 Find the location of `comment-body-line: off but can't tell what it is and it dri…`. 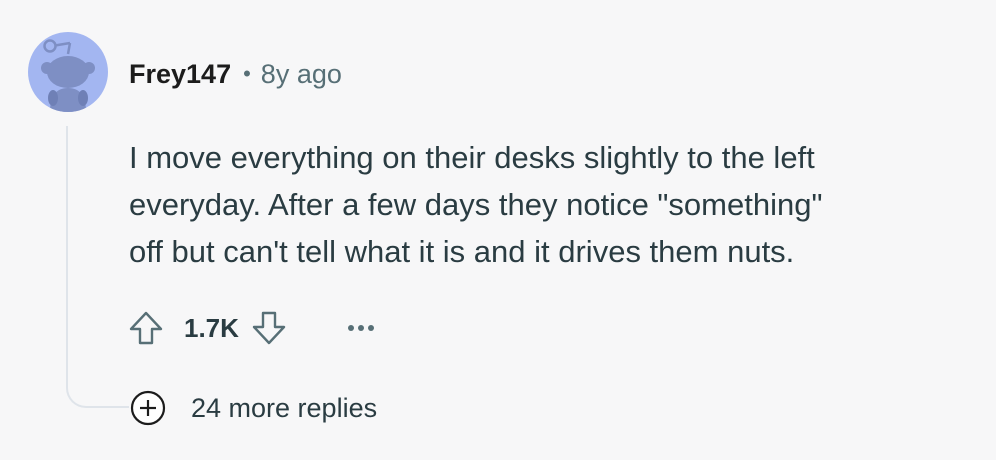

comment-body-line: off but can't tell what it is and it dri… is located at coordinates (462, 251).